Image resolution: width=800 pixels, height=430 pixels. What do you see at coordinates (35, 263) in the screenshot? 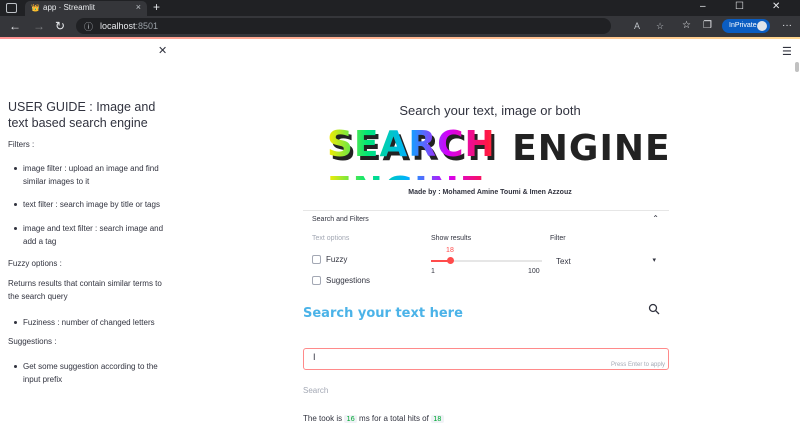
I see `fuzzy-heading: Fuzzy options :` at bounding box center [35, 263].